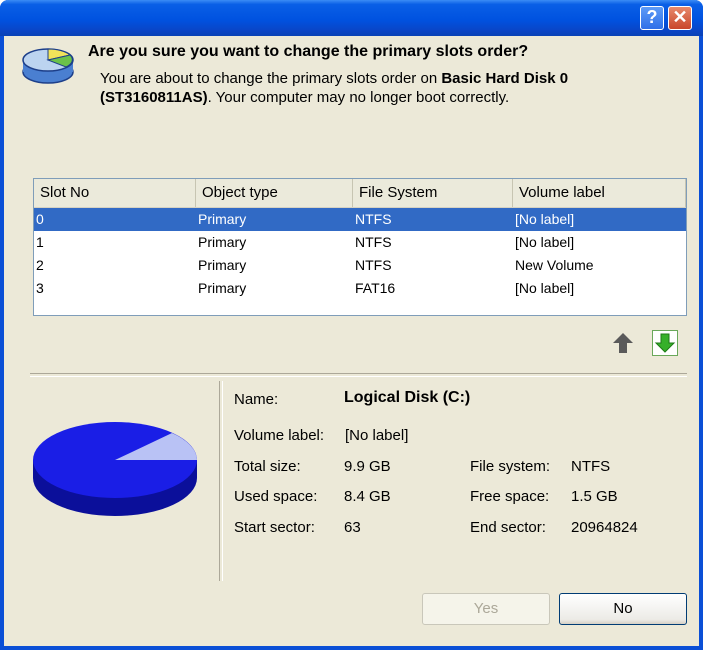 This screenshot has height=650, width=703. What do you see at coordinates (486, 609) in the screenshot?
I see `yes-button: Yes` at bounding box center [486, 609].